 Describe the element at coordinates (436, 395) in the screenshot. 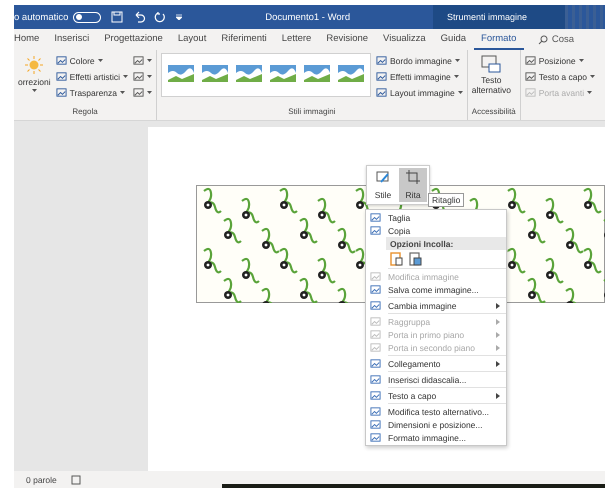

I see `menu-item: Testo a capo` at that location.